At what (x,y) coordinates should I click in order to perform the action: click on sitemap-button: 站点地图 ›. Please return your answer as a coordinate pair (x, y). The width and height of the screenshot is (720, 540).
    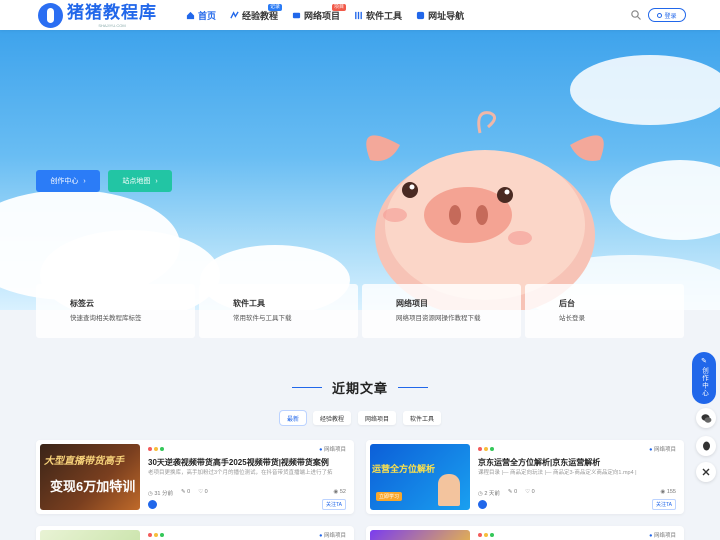
    Looking at the image, I should click on (140, 181).